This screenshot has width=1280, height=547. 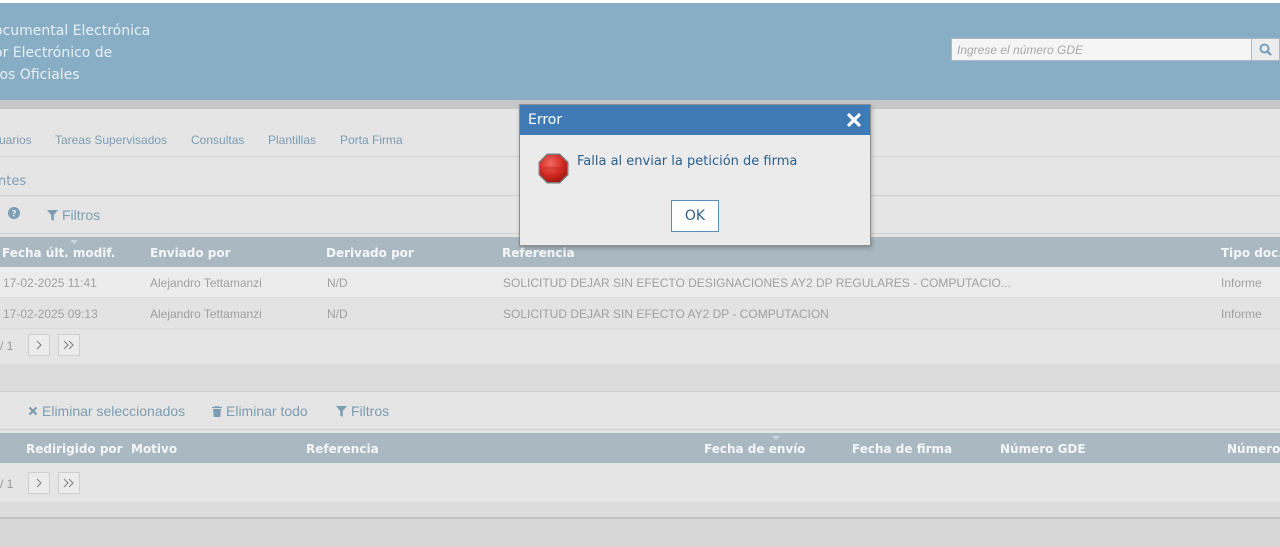 I want to click on app-title-line-2: or Electrónico de, so click(x=56, y=53).